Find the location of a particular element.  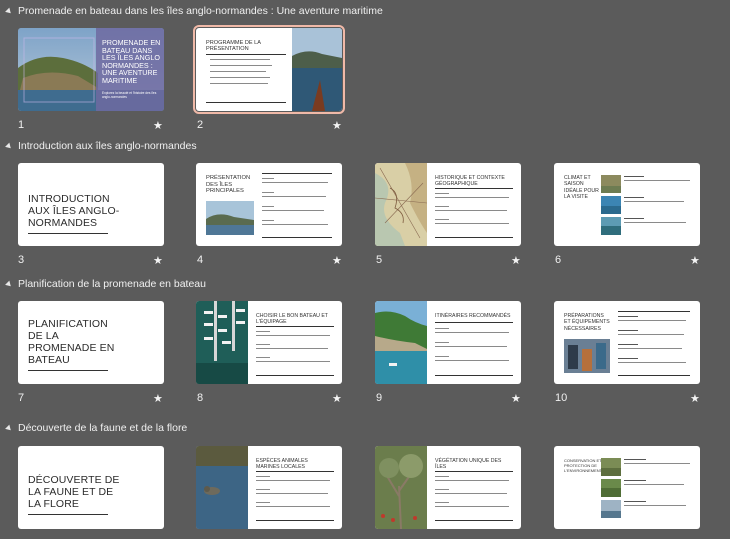

slide-title: DÉCOUVERTE DE LA FAUNE ET DE LA FLORE is located at coordinates (74, 494).